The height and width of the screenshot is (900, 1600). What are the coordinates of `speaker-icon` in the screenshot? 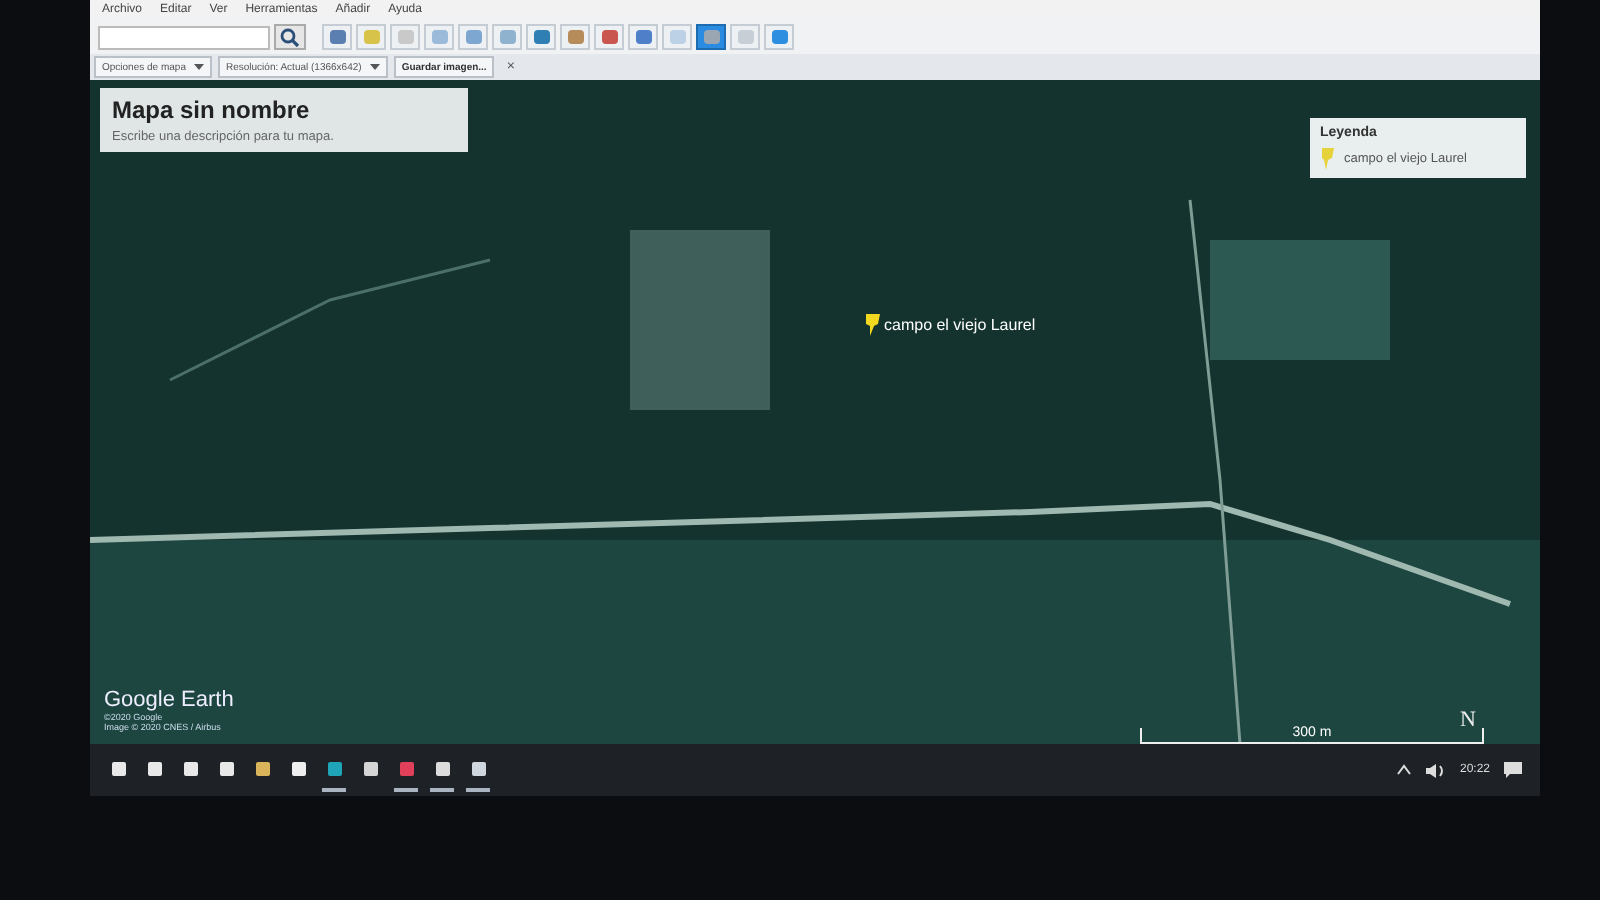 It's located at (1435, 770).